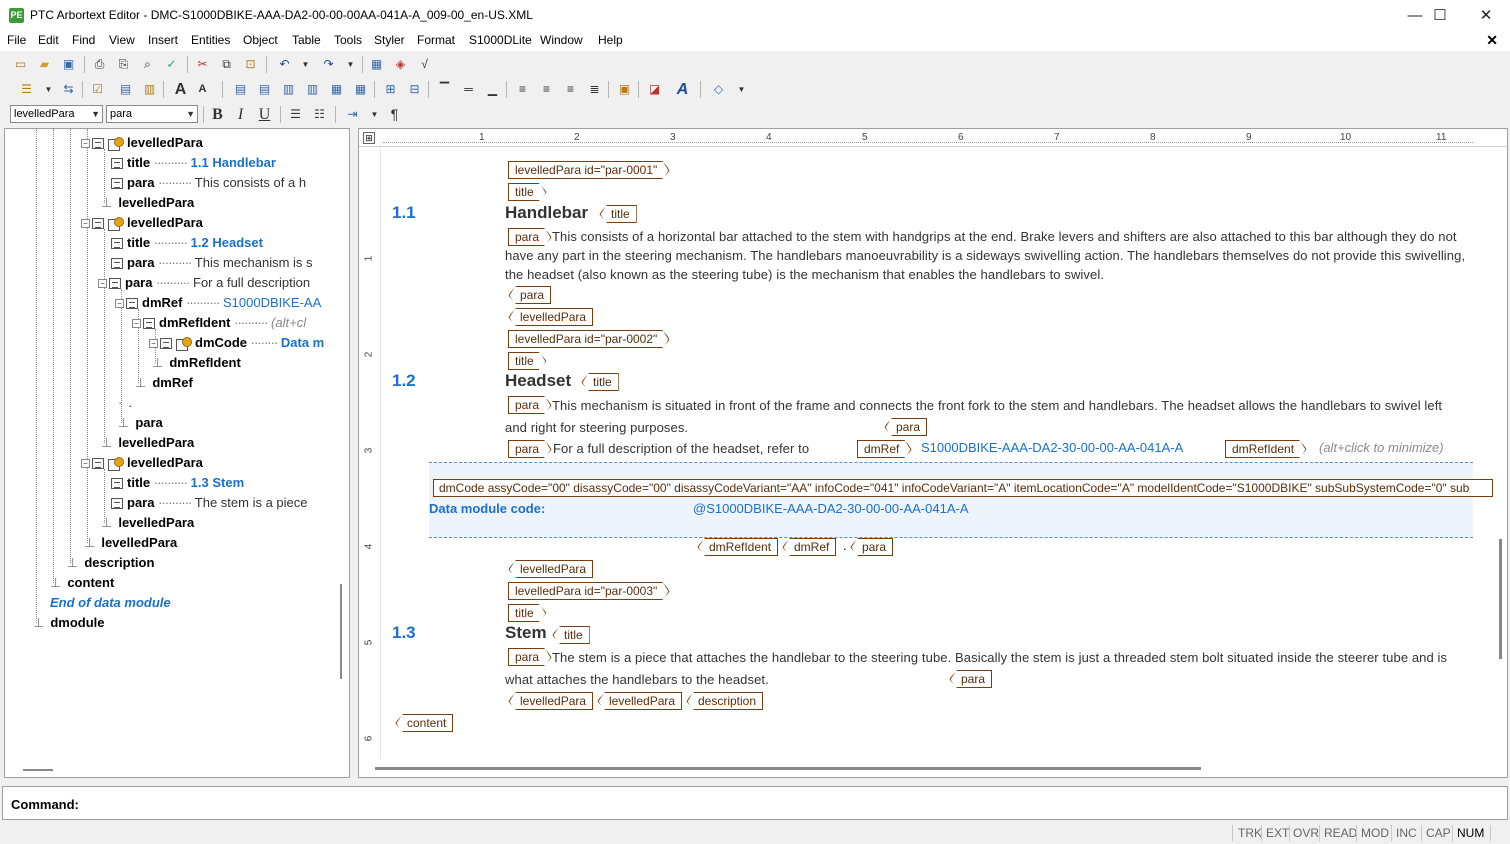  What do you see at coordinates (738, 547) in the screenshot?
I see `tag-dmrefident-end: dmRefIdent` at bounding box center [738, 547].